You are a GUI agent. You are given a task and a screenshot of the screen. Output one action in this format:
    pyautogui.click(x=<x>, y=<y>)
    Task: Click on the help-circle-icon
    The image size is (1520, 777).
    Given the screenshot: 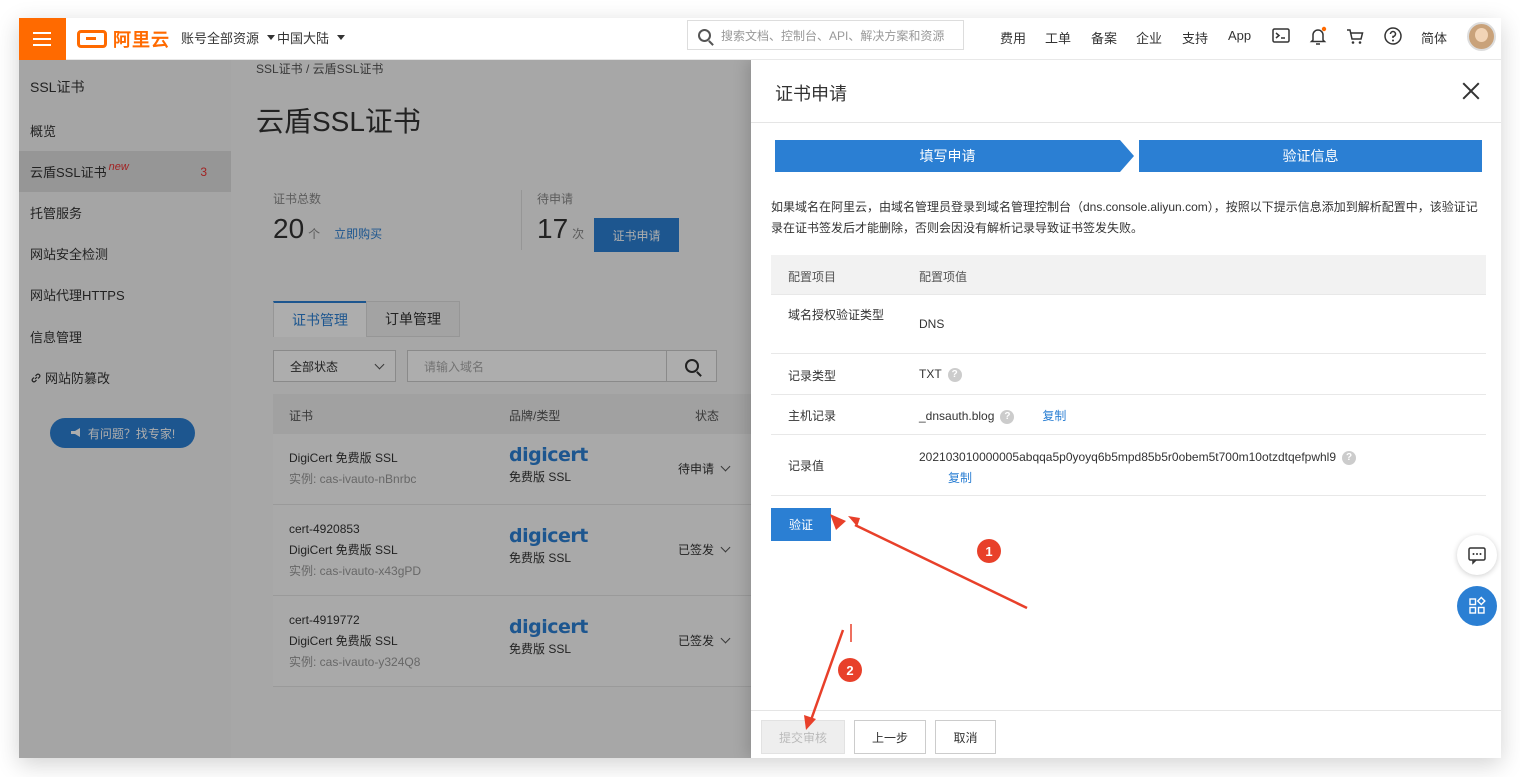 What is the action you would take?
    pyautogui.click(x=1393, y=36)
    